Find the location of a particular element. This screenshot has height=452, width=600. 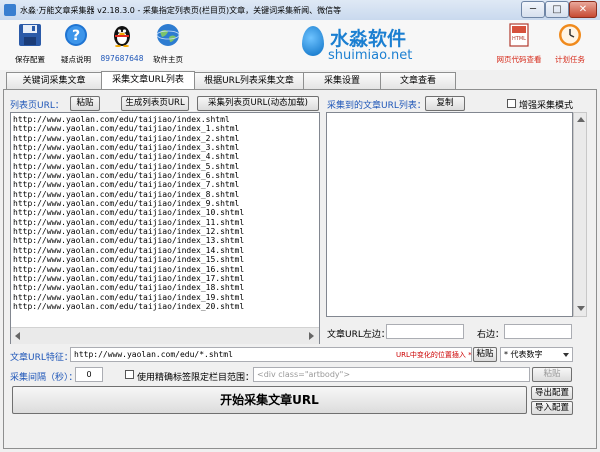

interval-input: 0 is located at coordinates (89, 374).